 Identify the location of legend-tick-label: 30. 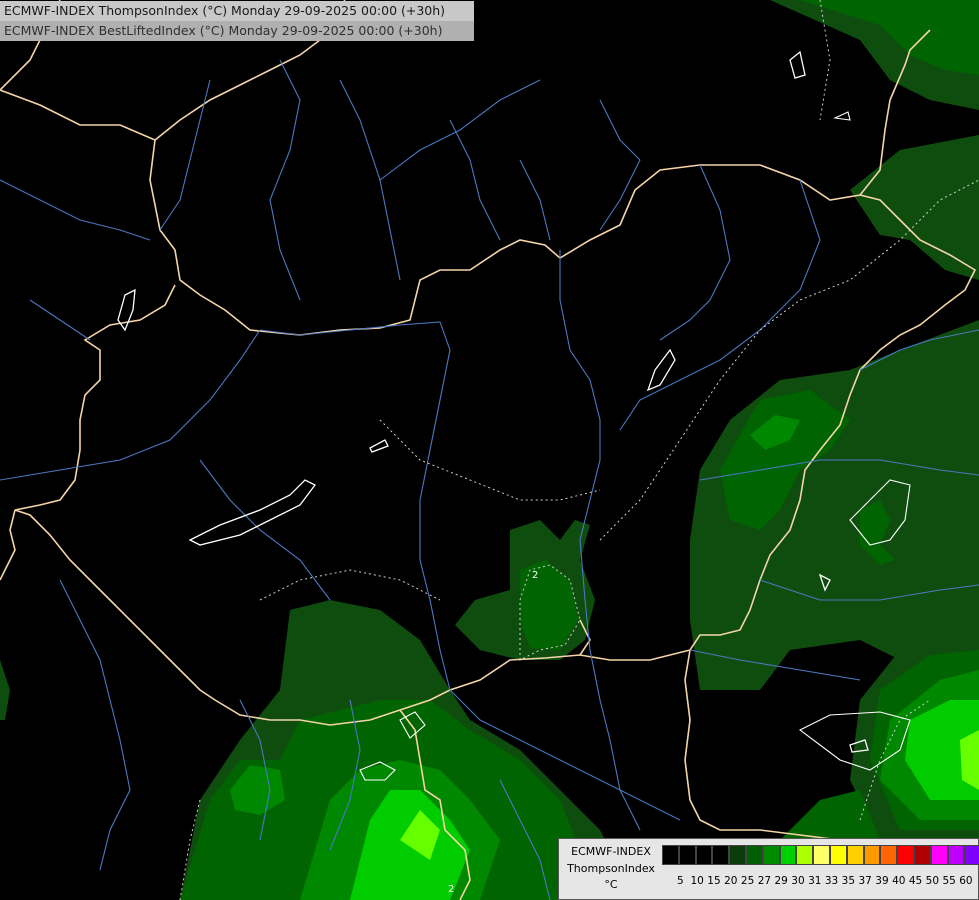
(798, 881).